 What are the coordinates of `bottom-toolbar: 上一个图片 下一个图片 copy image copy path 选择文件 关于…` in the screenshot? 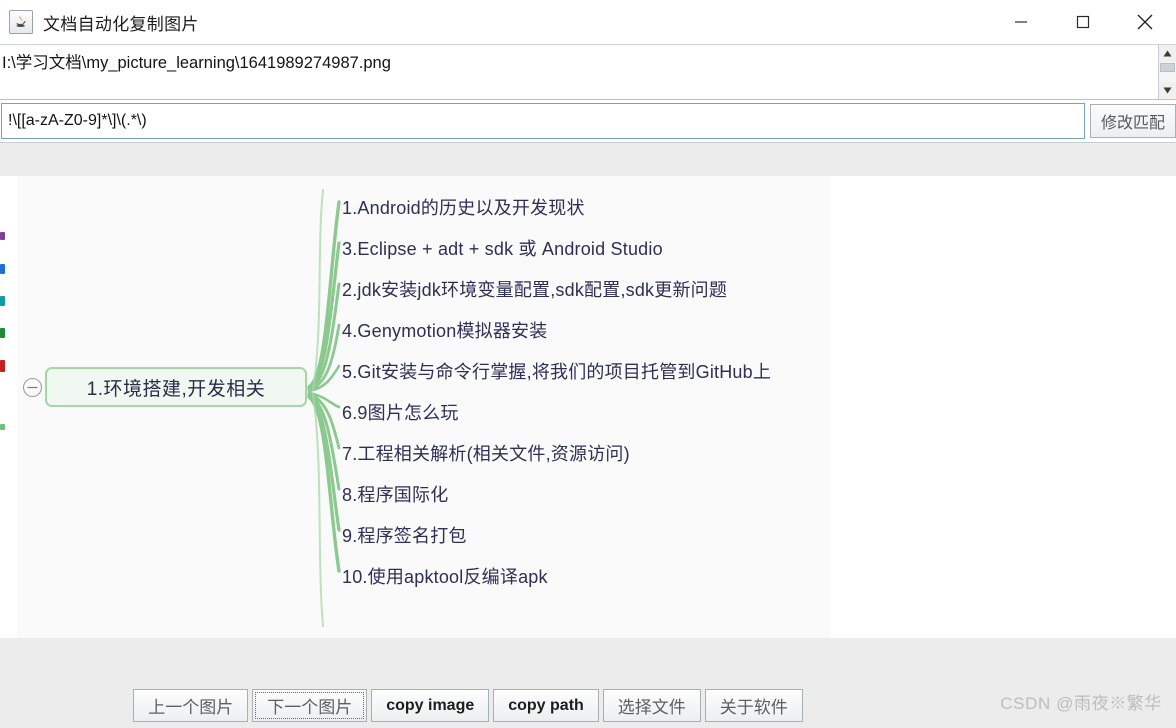 It's located at (588, 683).